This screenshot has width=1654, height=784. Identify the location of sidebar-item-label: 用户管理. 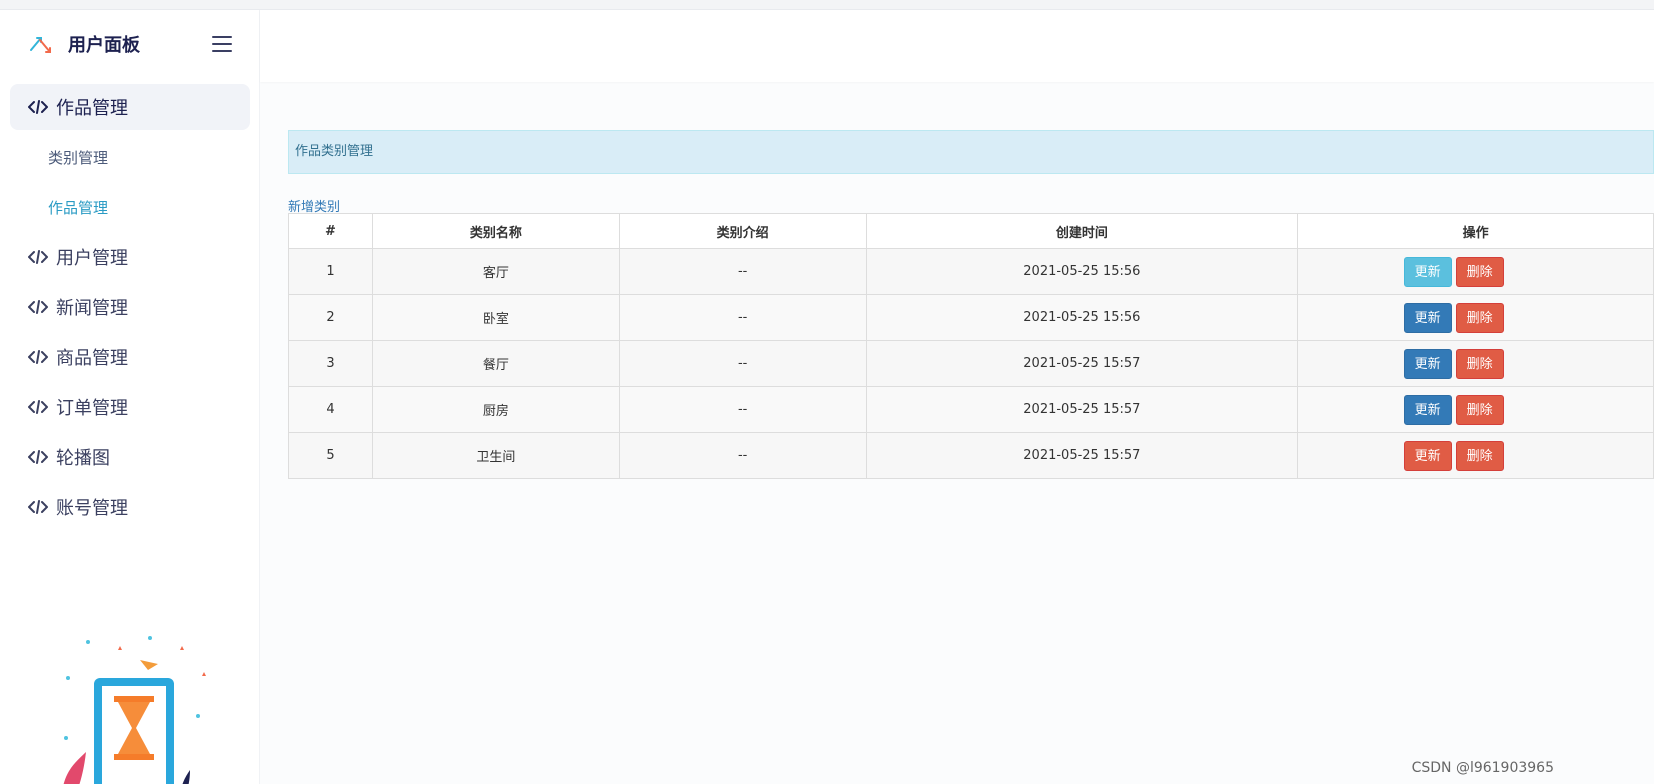
(92, 258).